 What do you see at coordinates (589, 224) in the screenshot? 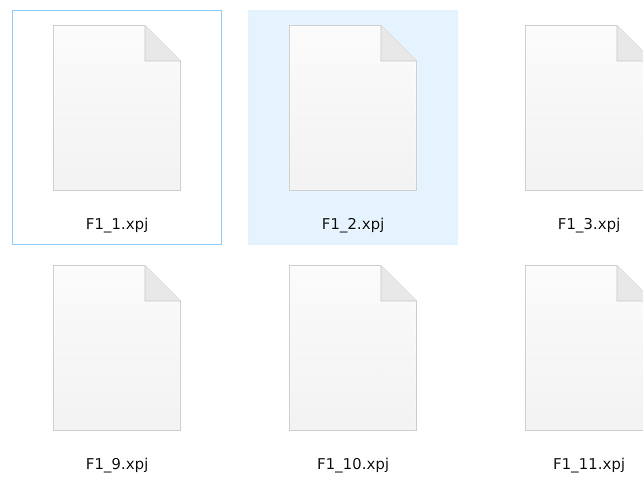
I see `file-name: F1_3.xpj` at bounding box center [589, 224].